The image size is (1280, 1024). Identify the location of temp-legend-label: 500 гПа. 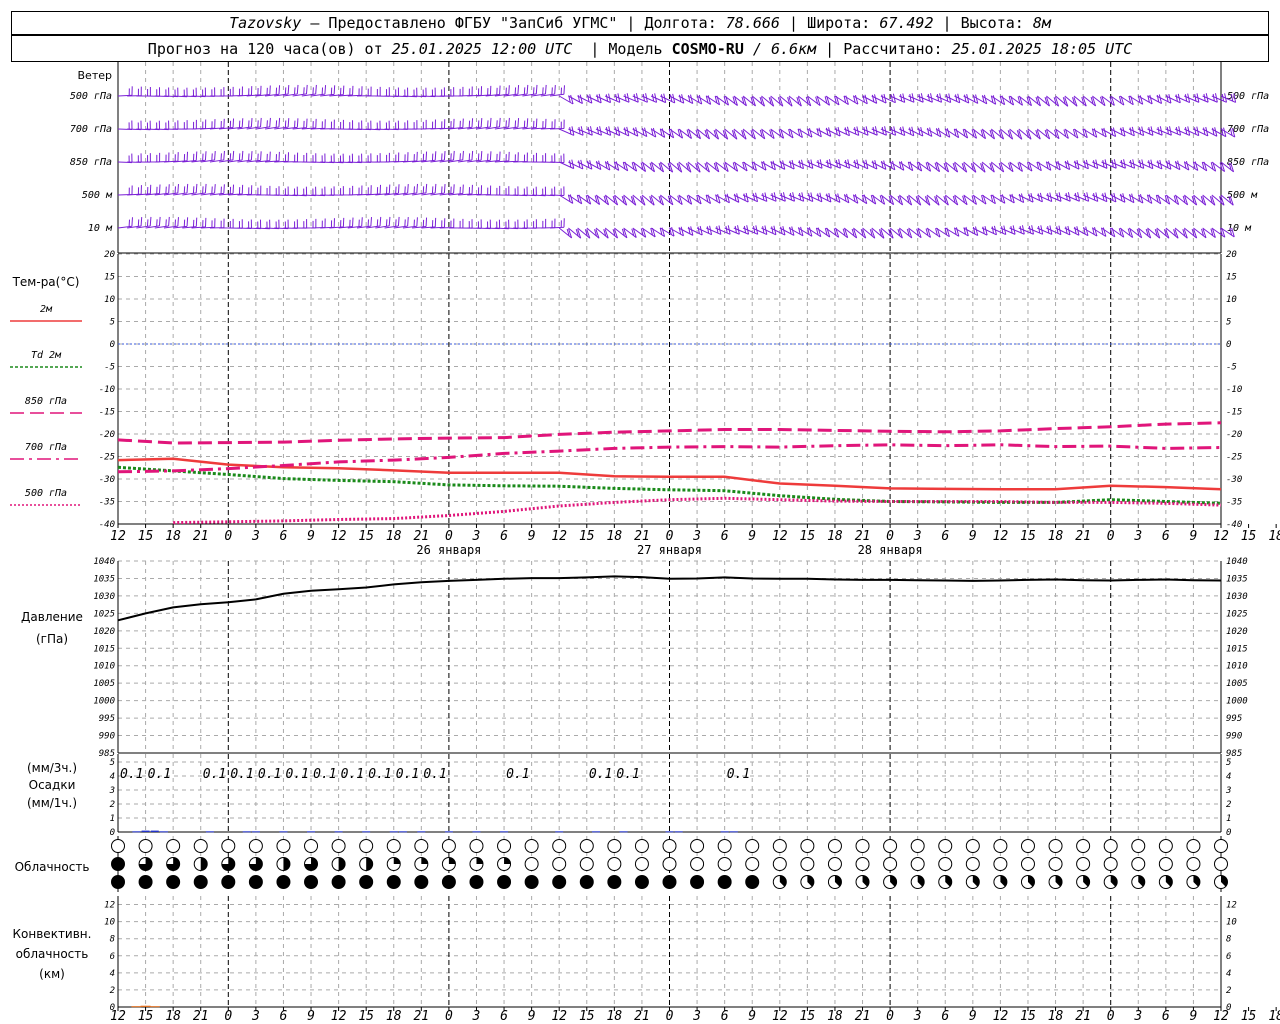
(46, 493).